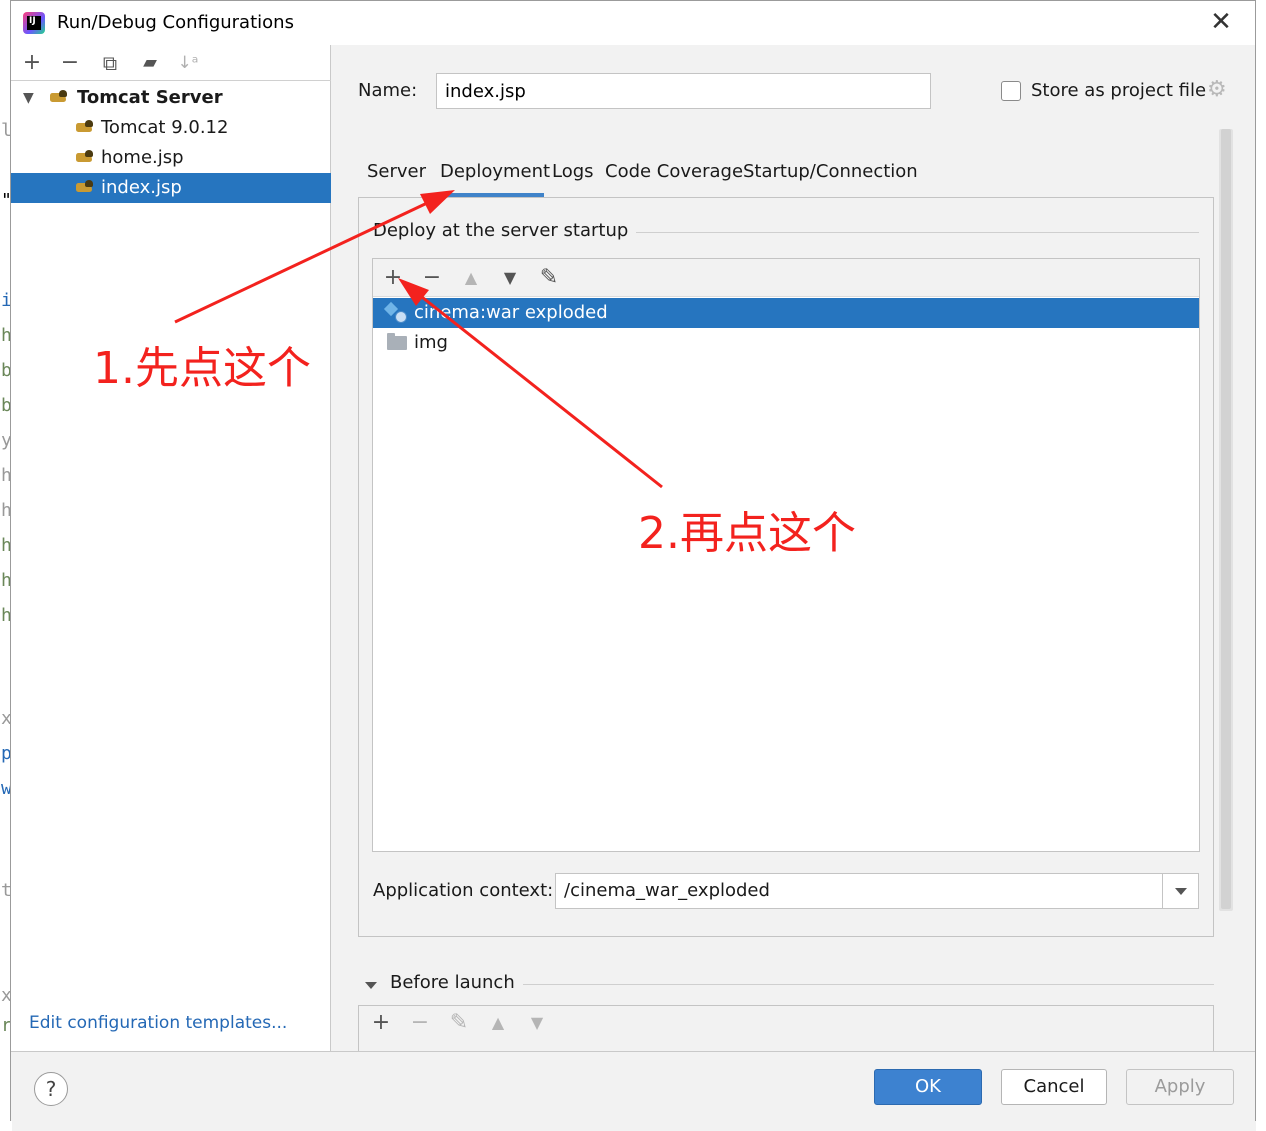 This screenshot has height=1131, width=1266. Describe the element at coordinates (459, 1023) in the screenshot. I see `edit-task-icon: ✎` at that location.